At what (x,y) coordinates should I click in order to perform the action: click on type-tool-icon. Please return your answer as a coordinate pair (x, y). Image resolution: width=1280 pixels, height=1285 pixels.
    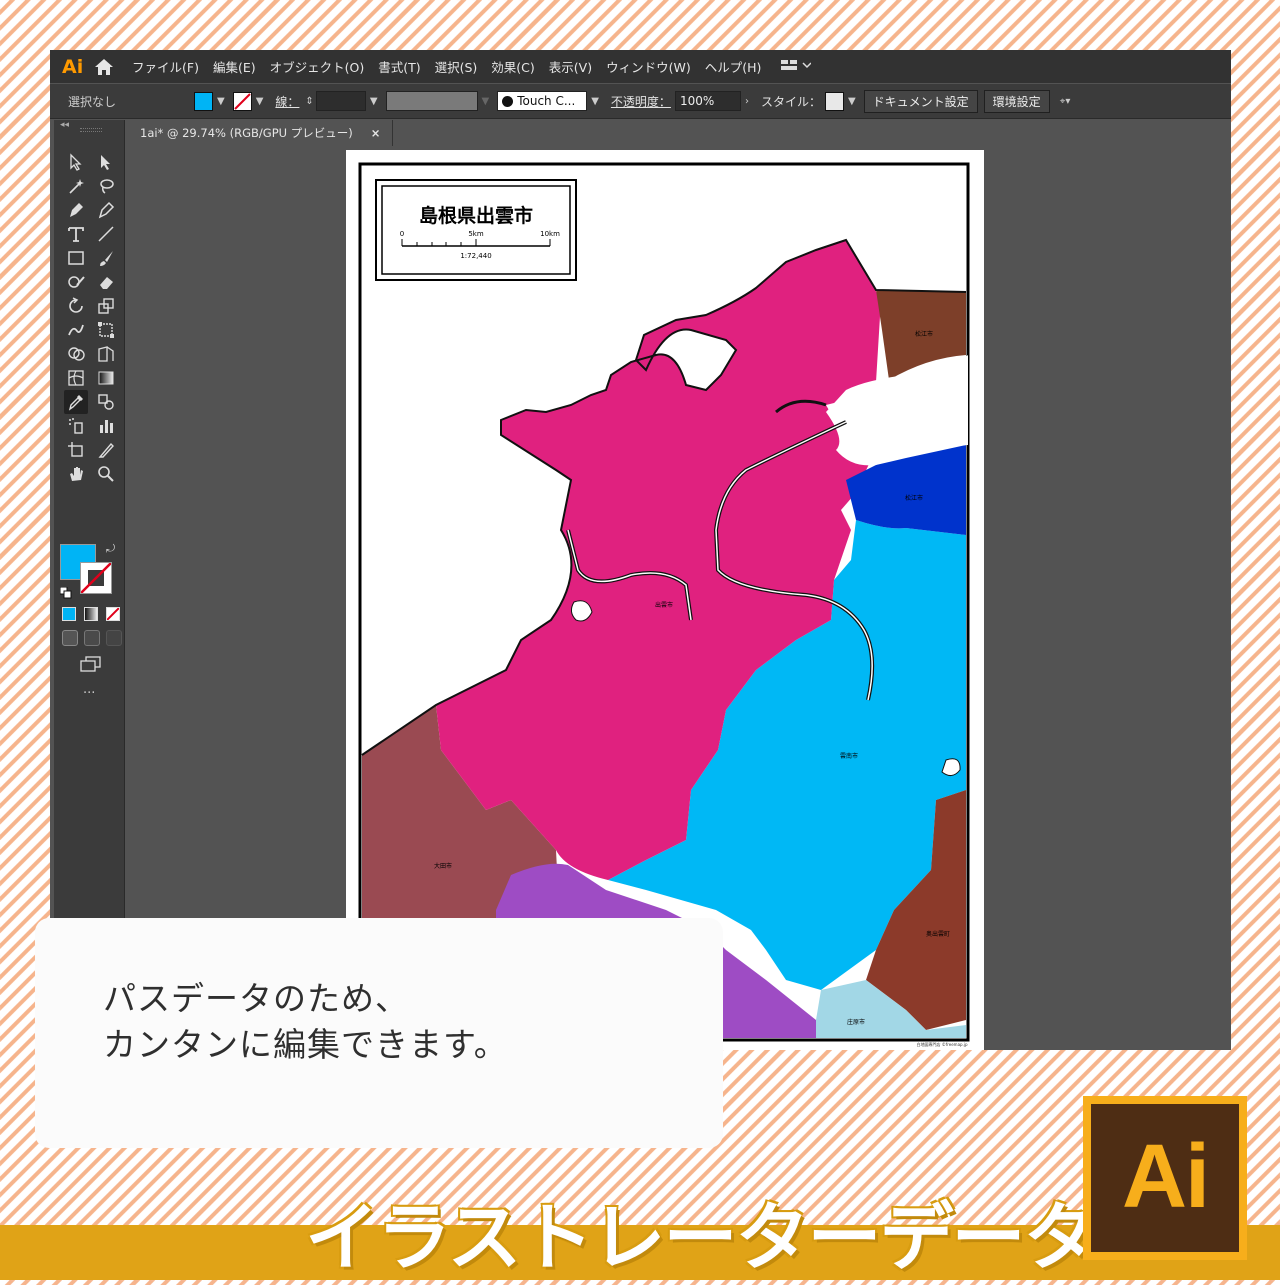
    Looking at the image, I should click on (76, 234).